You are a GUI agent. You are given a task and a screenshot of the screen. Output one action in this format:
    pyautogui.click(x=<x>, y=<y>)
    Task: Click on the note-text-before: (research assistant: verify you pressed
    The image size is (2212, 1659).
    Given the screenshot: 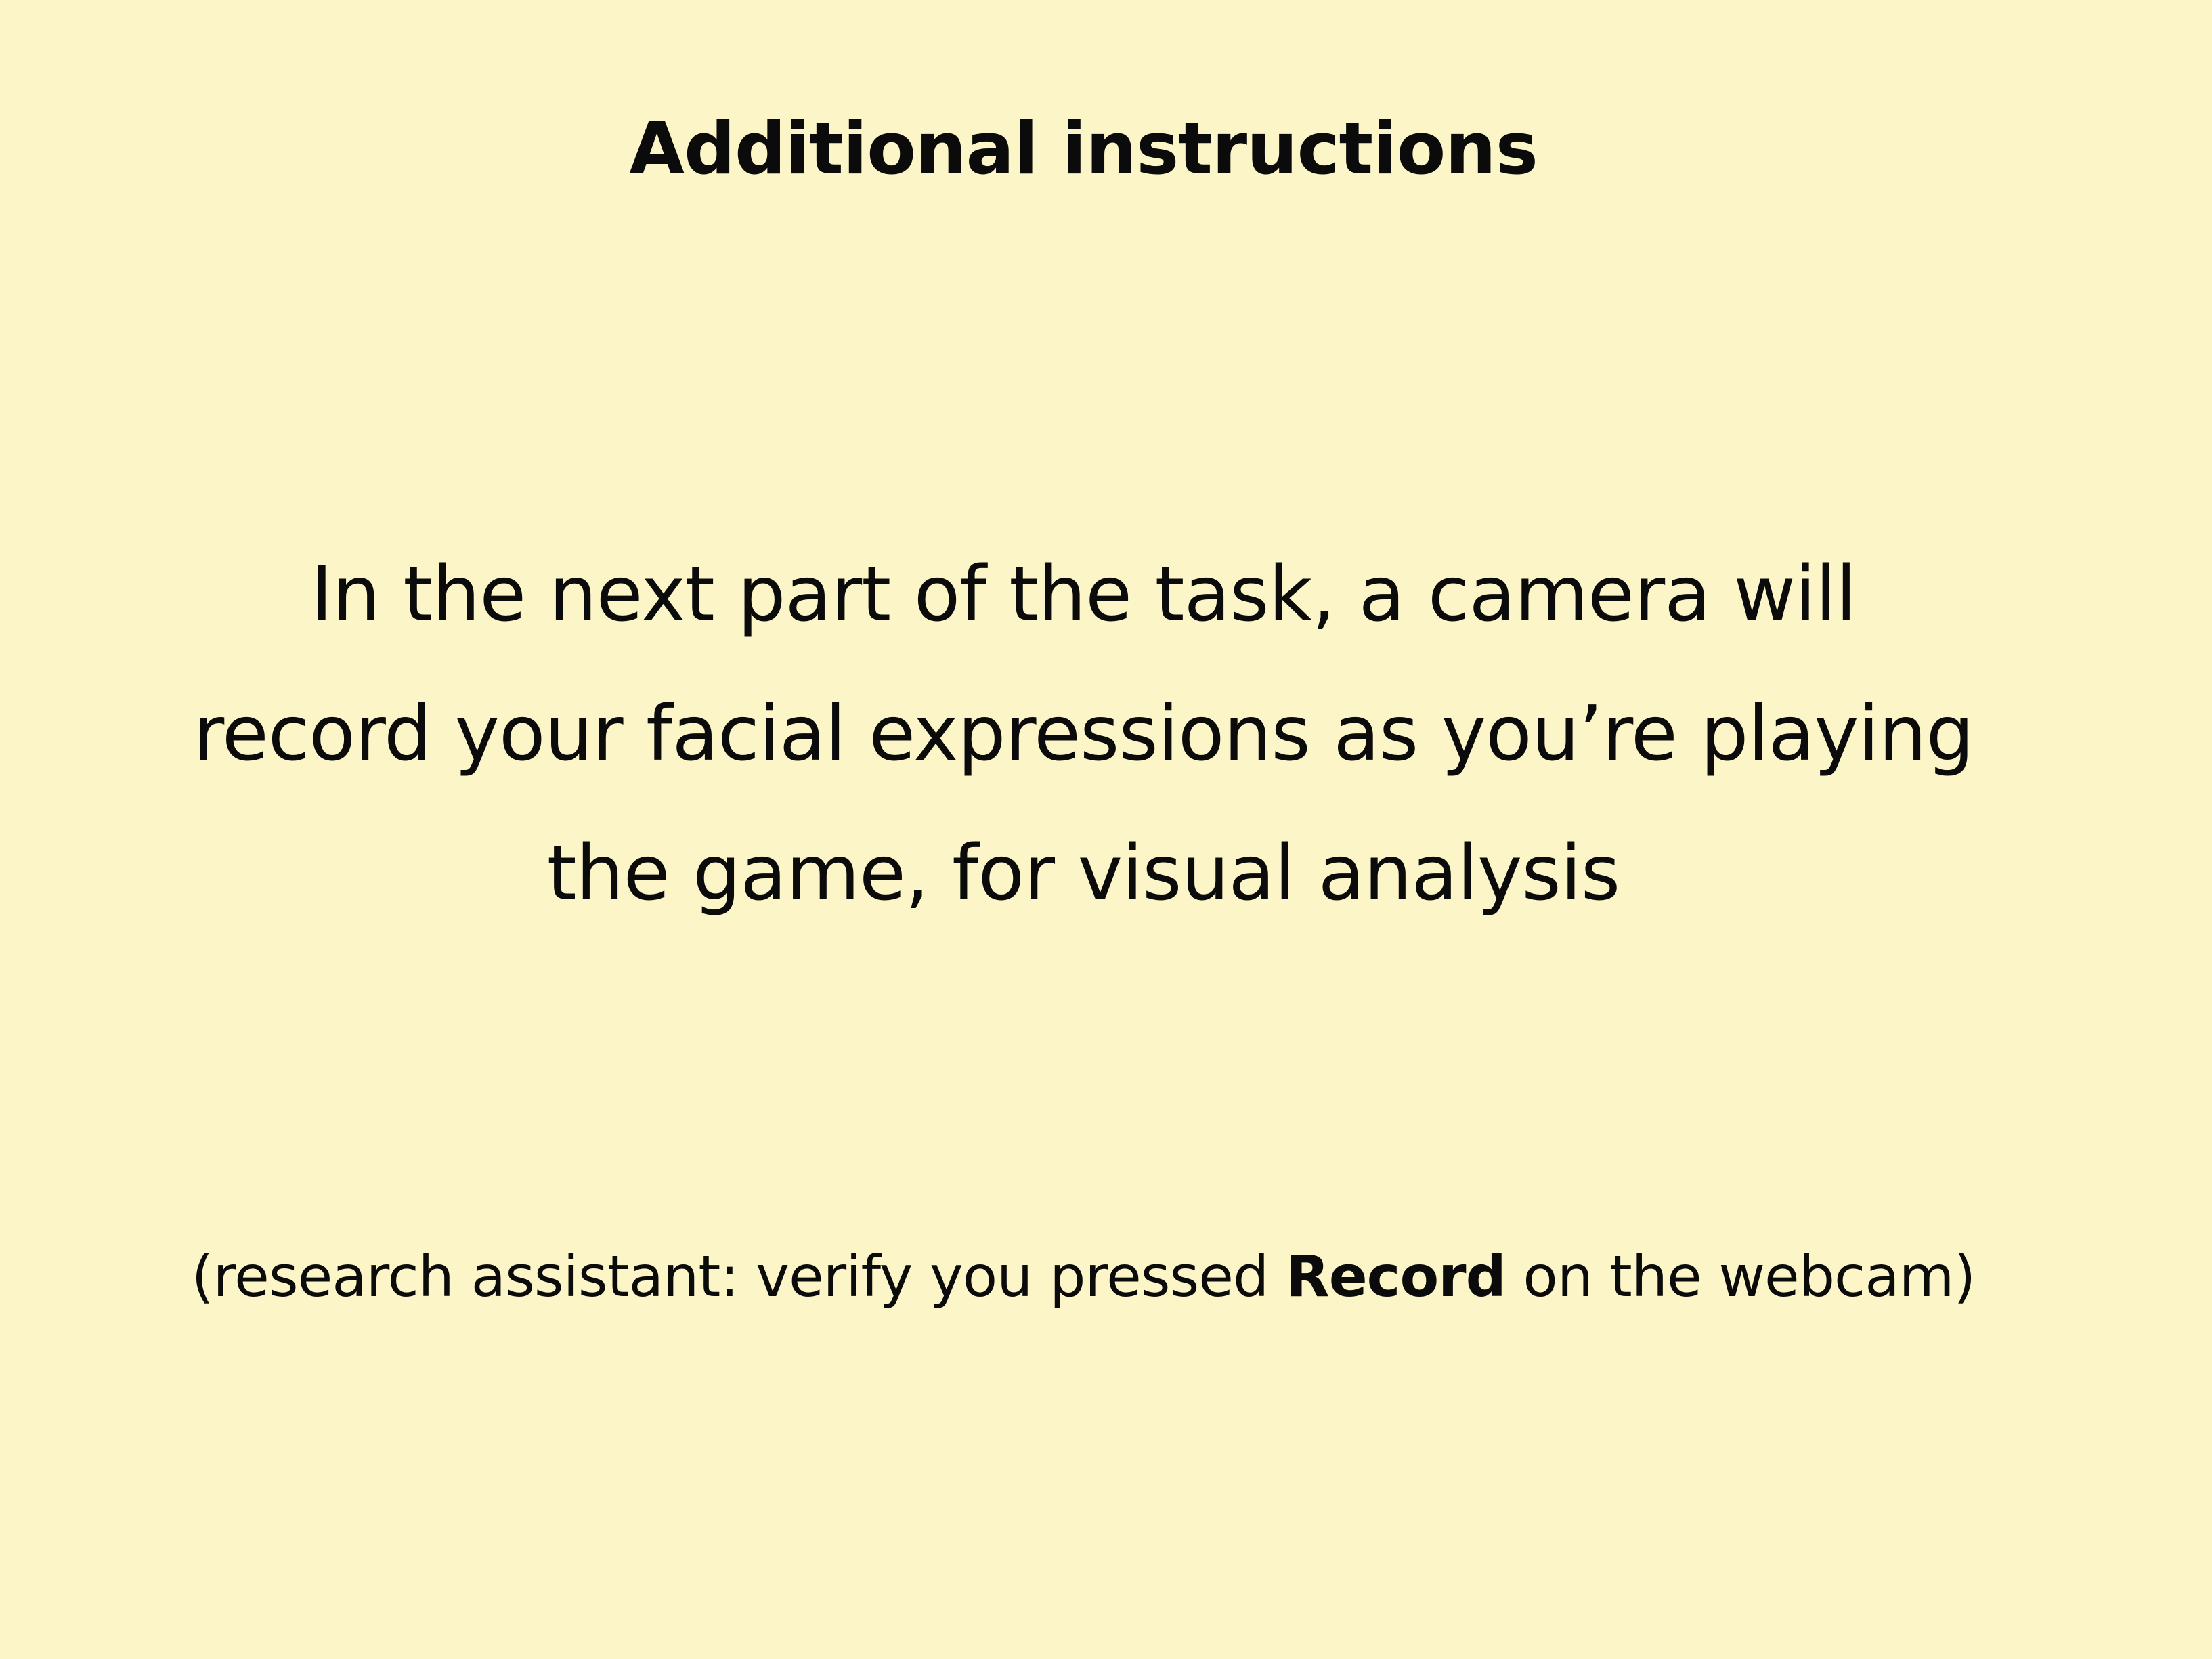 What is the action you would take?
    pyautogui.click(x=738, y=1276)
    